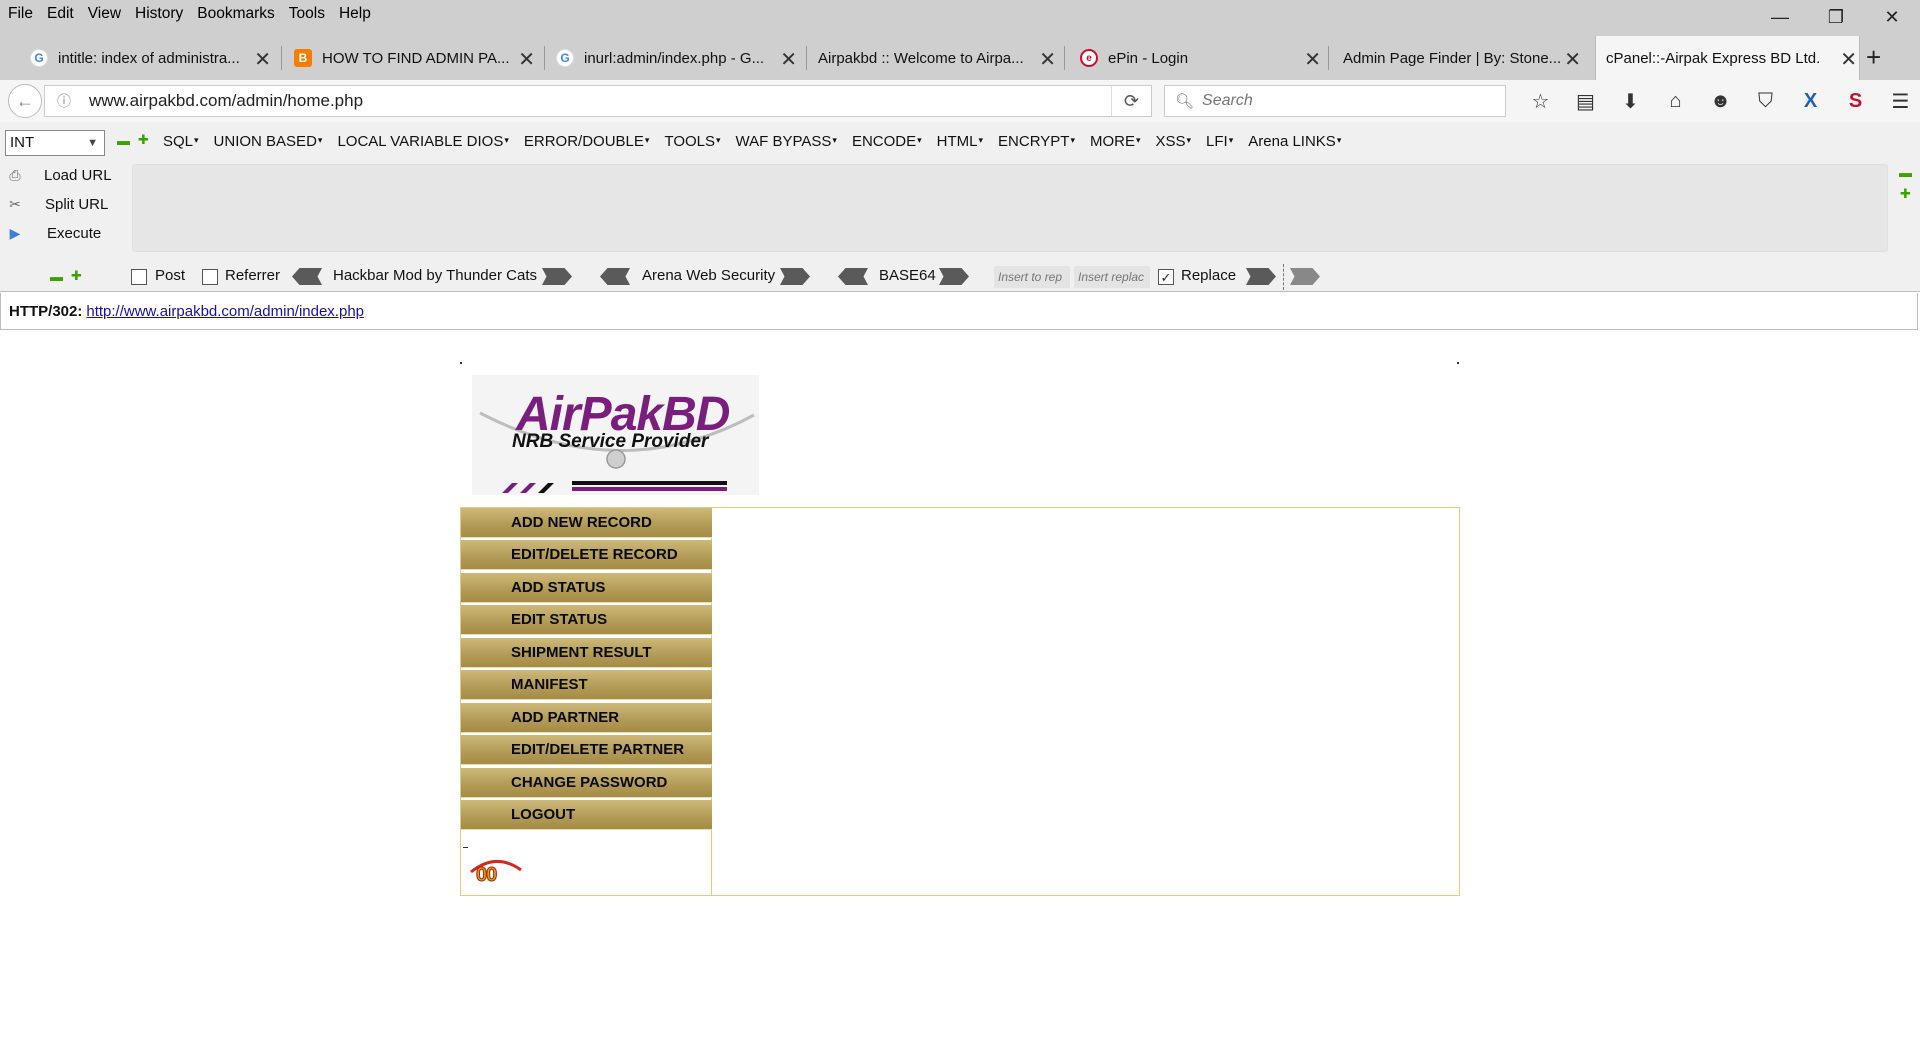 This screenshot has width=1920, height=1041. Describe the element at coordinates (20, 14) in the screenshot. I see `menu-file: File` at that location.